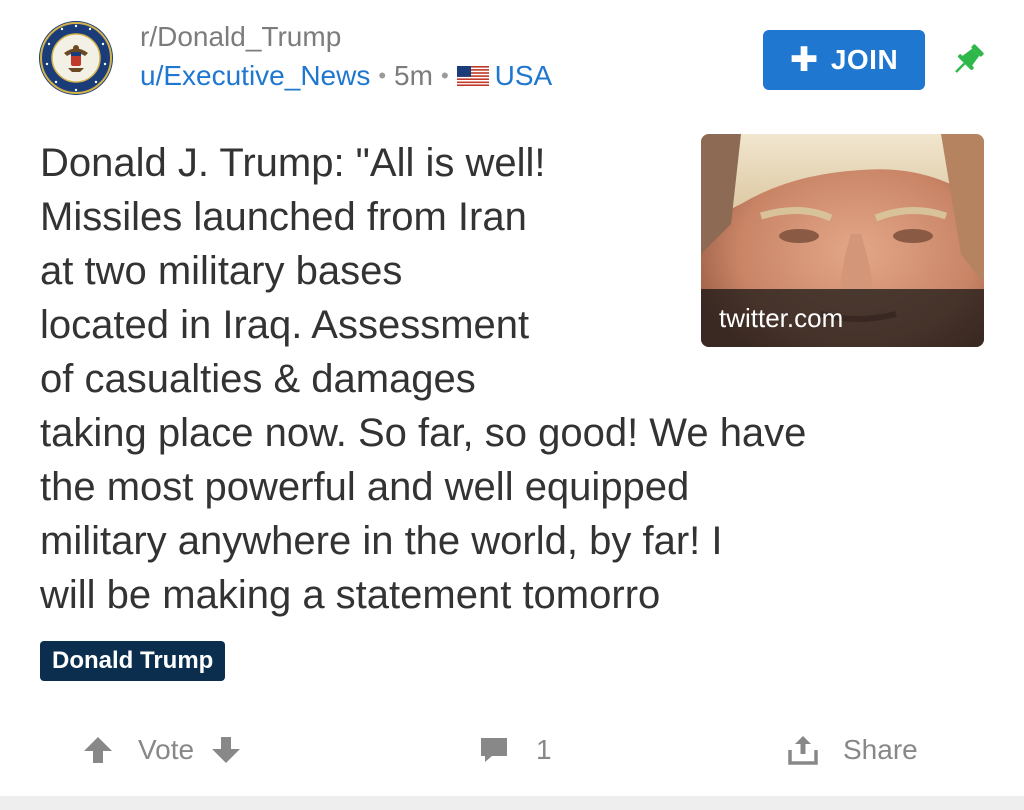  What do you see at coordinates (365, 487) in the screenshot?
I see `title-line: the most powerful and well equipped` at bounding box center [365, 487].